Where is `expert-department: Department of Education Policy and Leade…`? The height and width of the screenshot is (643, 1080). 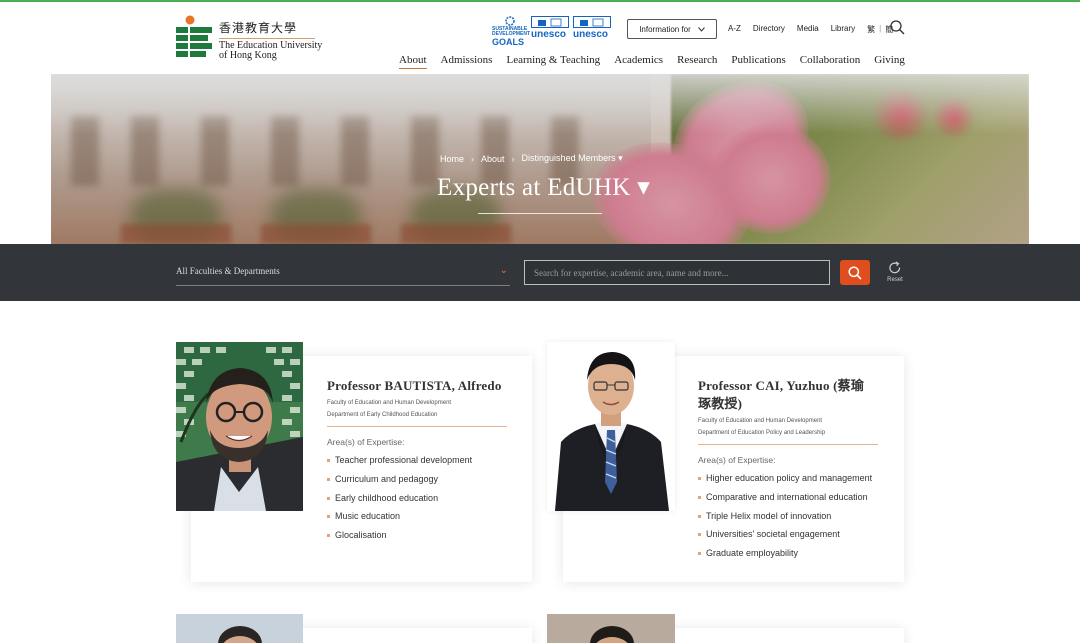
expert-department: Department of Education Policy and Leade… is located at coordinates (762, 433).